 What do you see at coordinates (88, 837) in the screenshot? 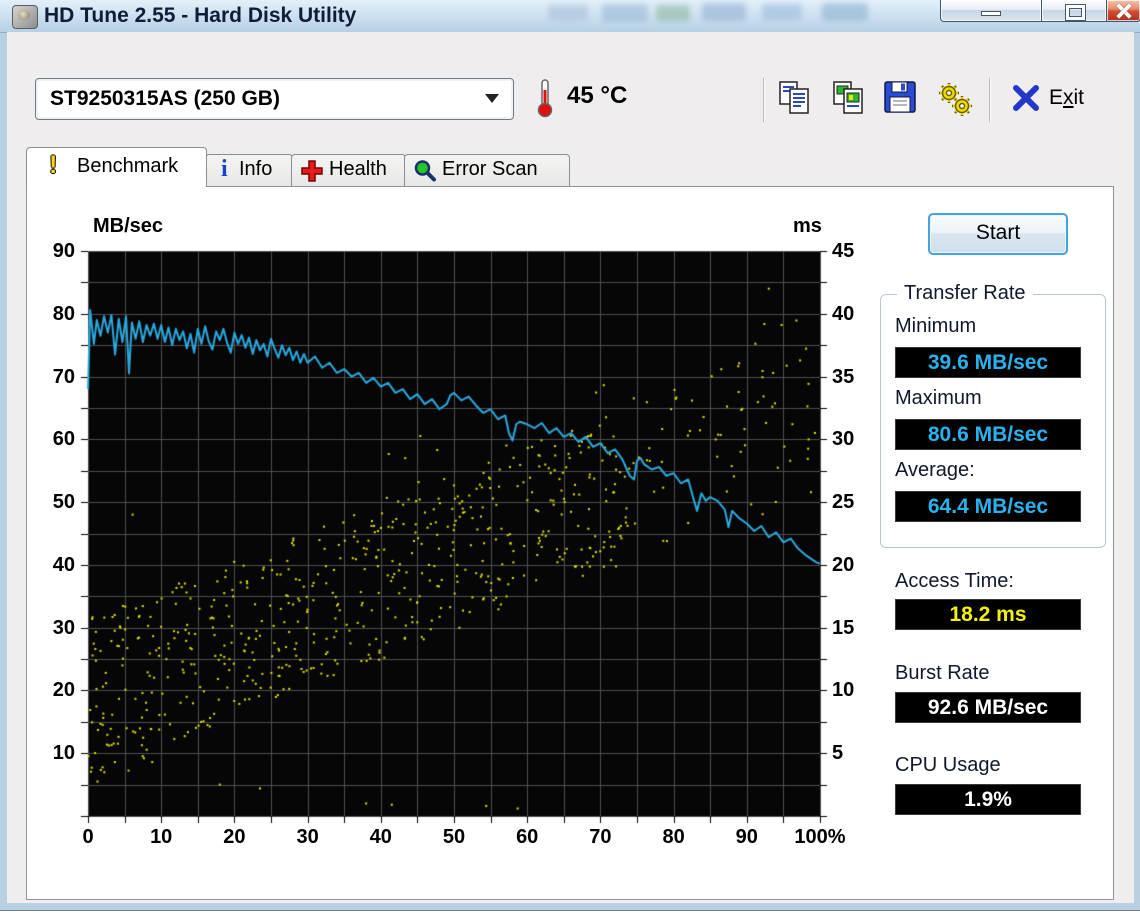
I see `axis-tick-label: 0` at bounding box center [88, 837].